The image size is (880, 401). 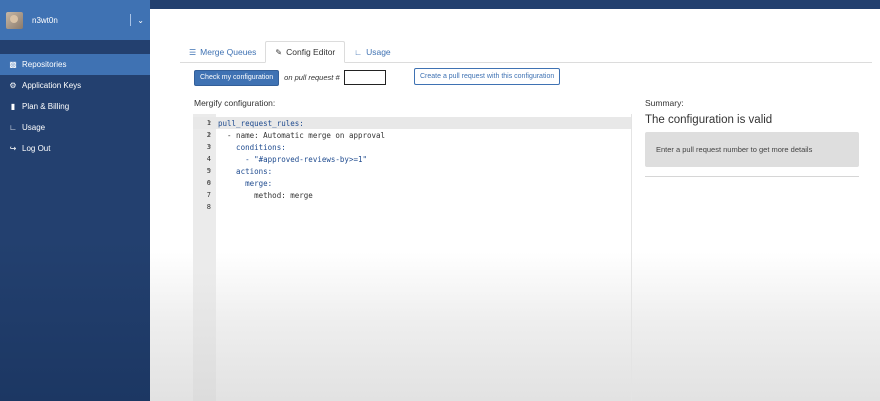 What do you see at coordinates (664, 103) in the screenshot?
I see `summary-label: Summary:` at bounding box center [664, 103].